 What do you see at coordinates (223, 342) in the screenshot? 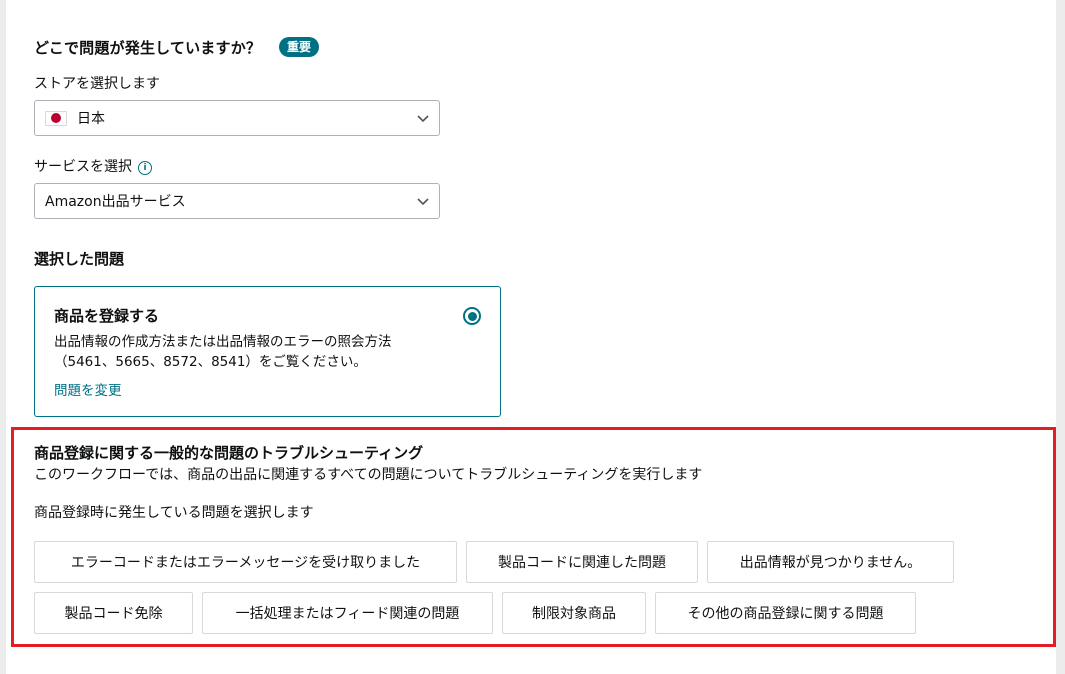
I see `issue-description-line1: 出品情報の作成方法または出品情報のエラーの照会方法` at bounding box center [223, 342].